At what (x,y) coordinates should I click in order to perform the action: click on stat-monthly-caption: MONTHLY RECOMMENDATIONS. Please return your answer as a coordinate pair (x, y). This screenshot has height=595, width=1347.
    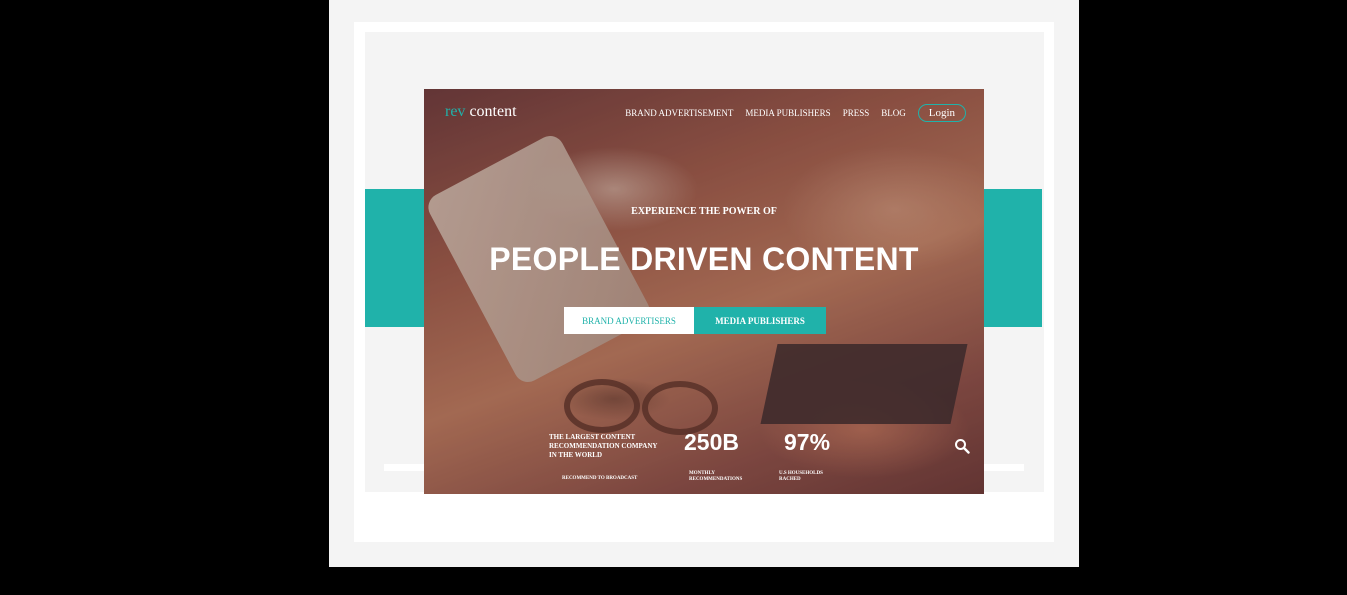
    Looking at the image, I should click on (716, 476).